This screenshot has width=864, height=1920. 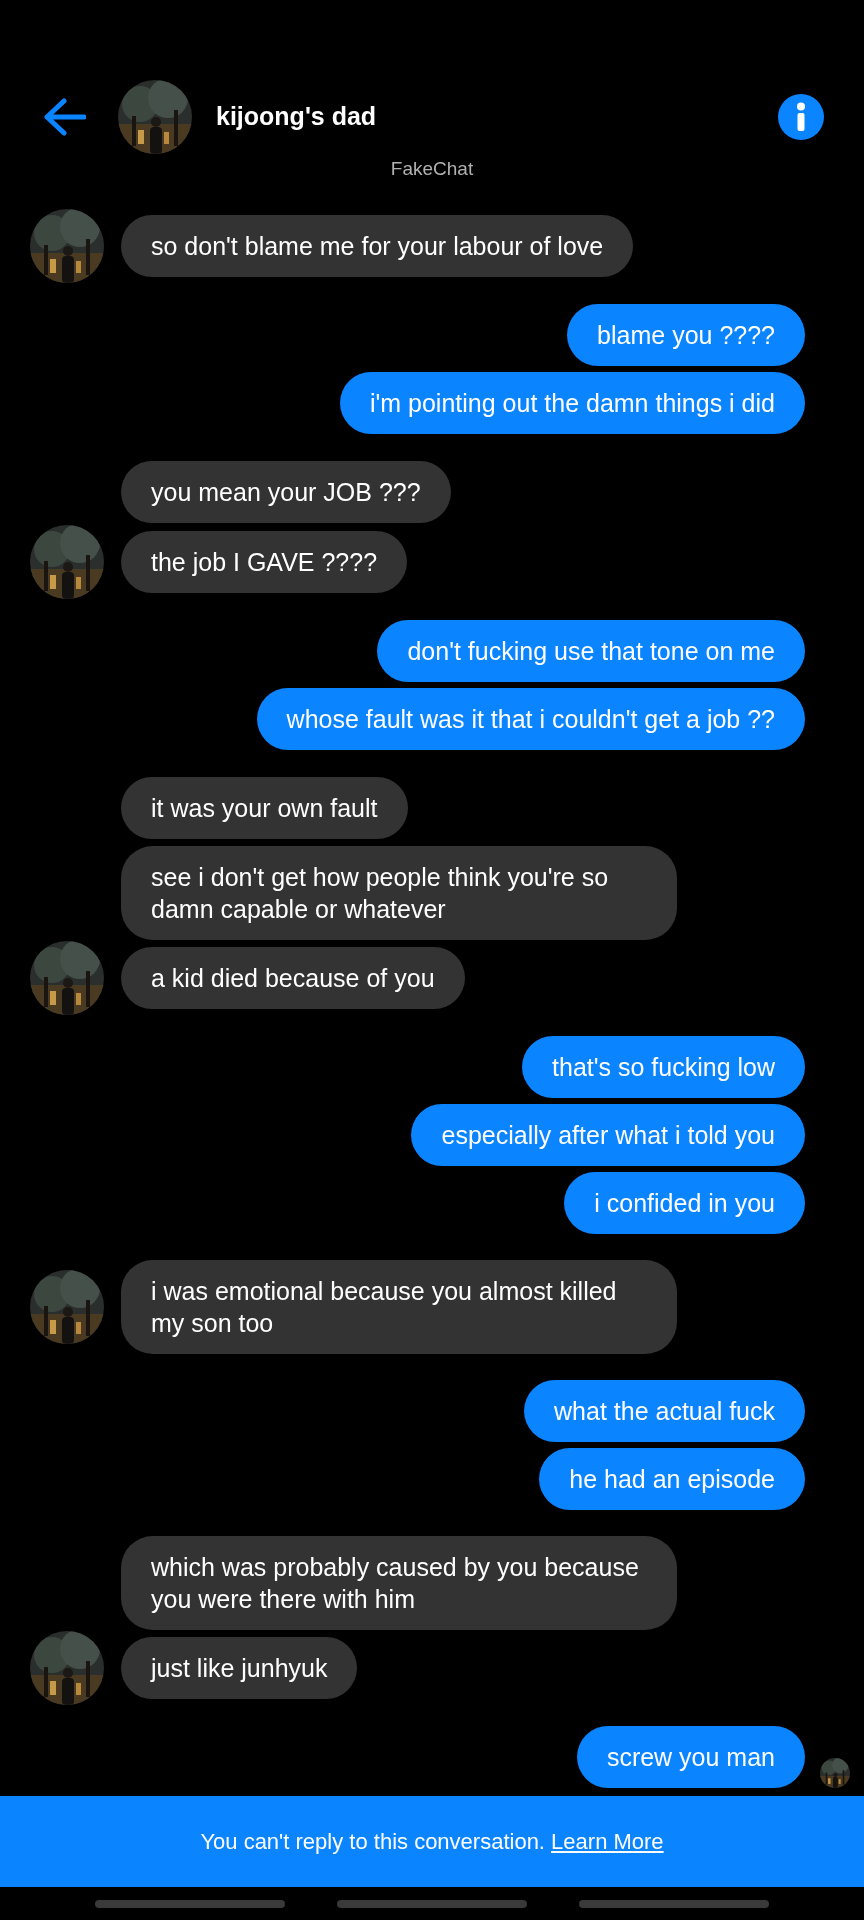 What do you see at coordinates (672, 1479) in the screenshot?
I see `sent-message: he had an episode` at bounding box center [672, 1479].